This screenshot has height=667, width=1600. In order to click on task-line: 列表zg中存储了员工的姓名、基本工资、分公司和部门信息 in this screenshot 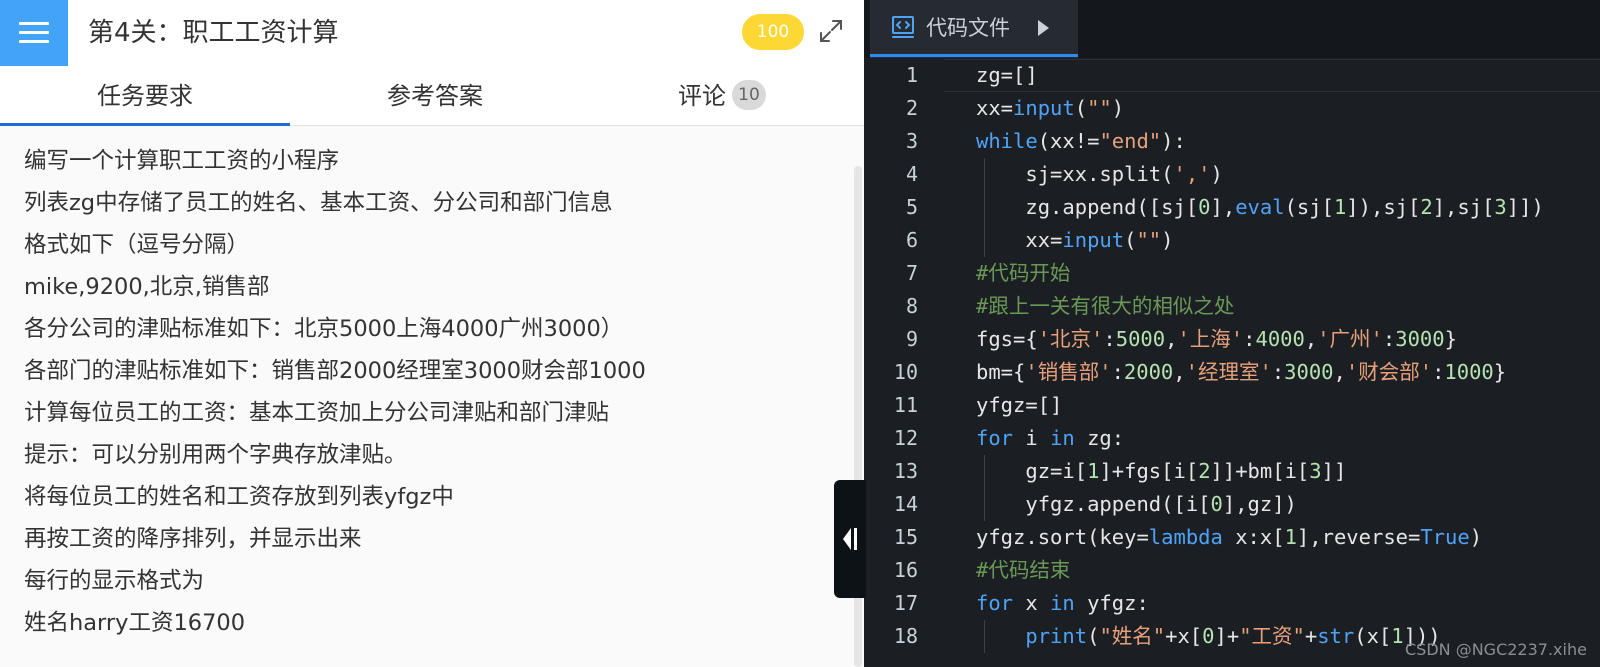, I will do `click(318, 203)`.